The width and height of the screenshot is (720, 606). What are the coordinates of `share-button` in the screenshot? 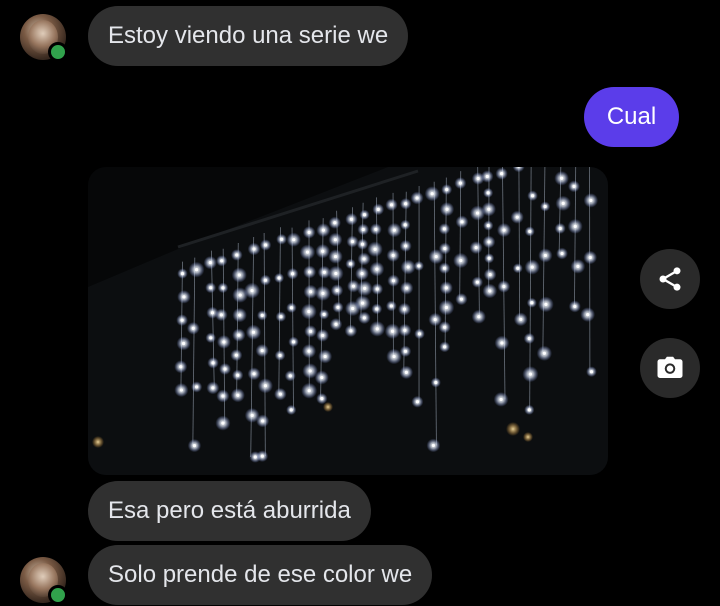 It's located at (670, 279).